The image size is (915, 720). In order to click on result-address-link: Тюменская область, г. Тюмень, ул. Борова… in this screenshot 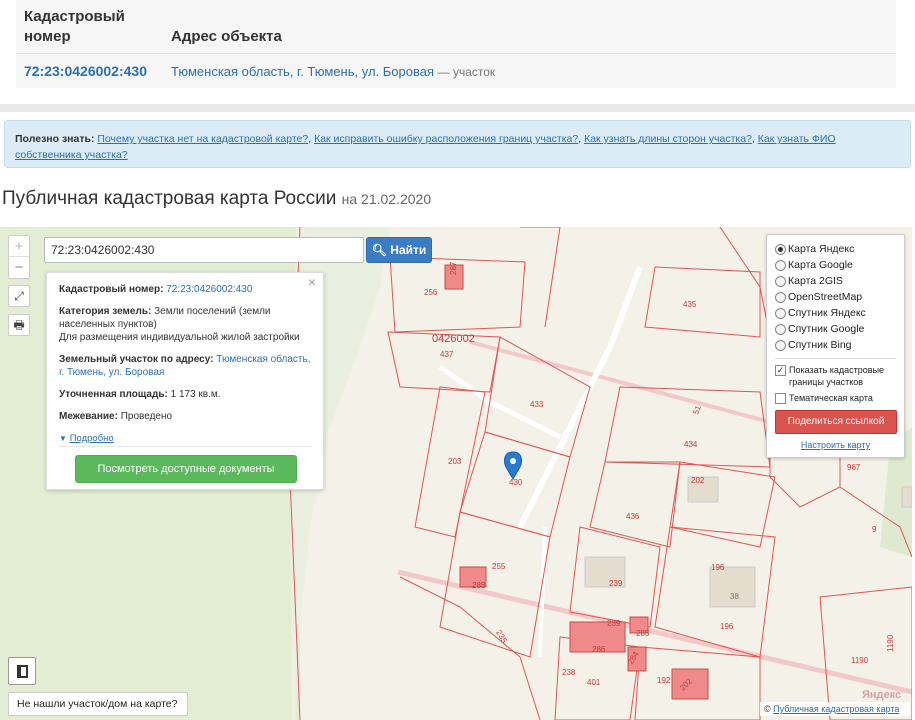, I will do `click(302, 71)`.